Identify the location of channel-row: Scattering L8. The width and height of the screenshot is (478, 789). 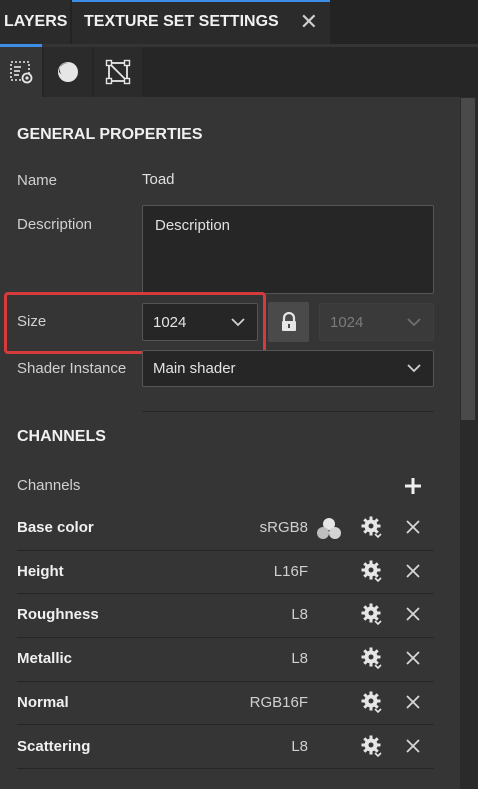
(230, 748).